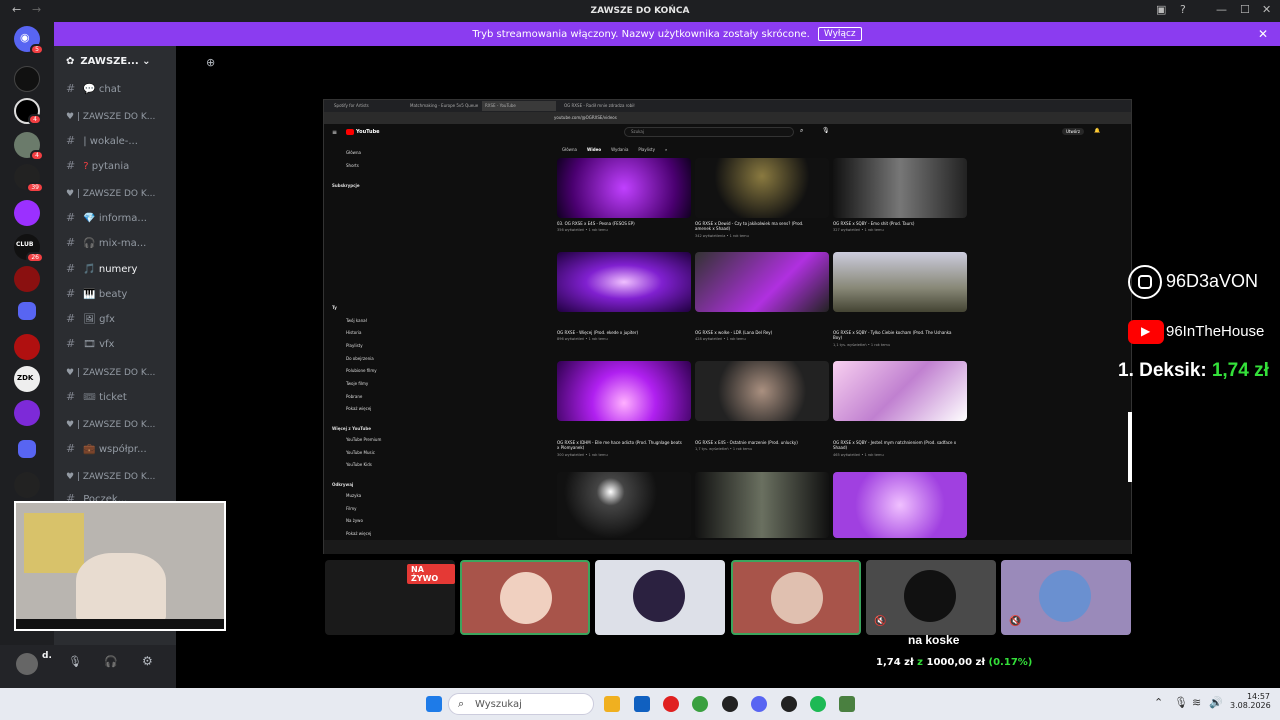 The width and height of the screenshot is (1280, 720). What do you see at coordinates (444, 105) in the screenshot?
I see `browser-tab-2: Matchmaking - Europe 5v5 Queue` at bounding box center [444, 105].